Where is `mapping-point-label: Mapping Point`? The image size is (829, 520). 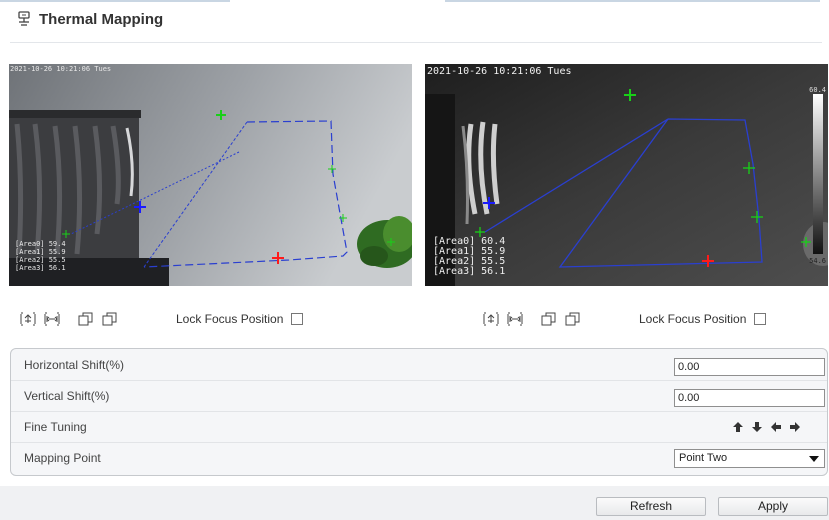 mapping-point-label: Mapping Point is located at coordinates (62, 458).